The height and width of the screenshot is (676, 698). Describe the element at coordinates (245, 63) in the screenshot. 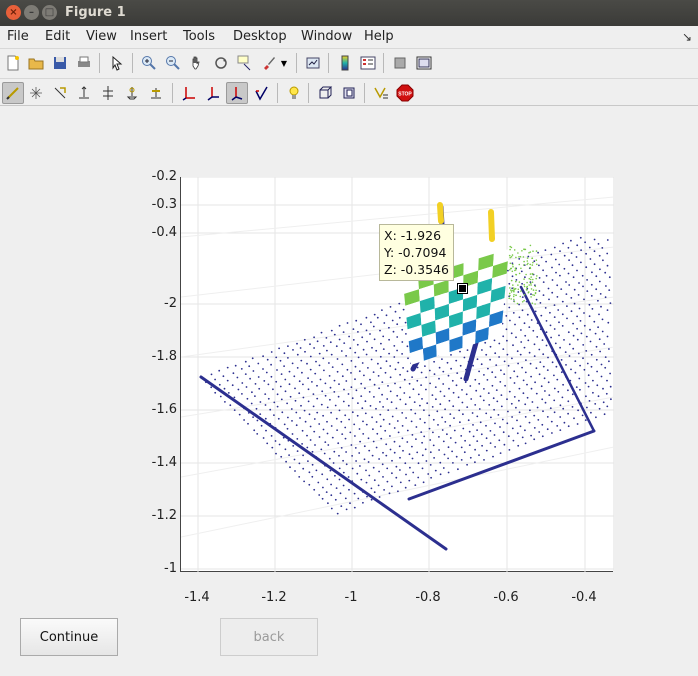

I see `data-cursor-icon` at that location.